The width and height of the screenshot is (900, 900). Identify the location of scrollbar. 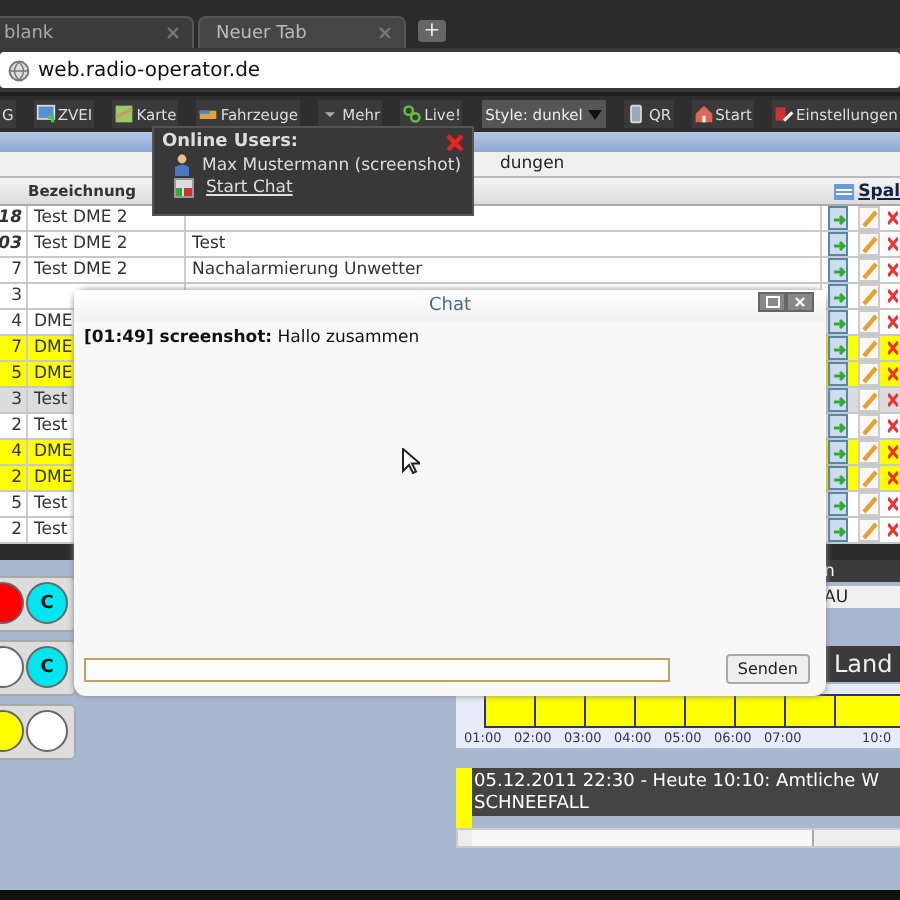
(678, 838).